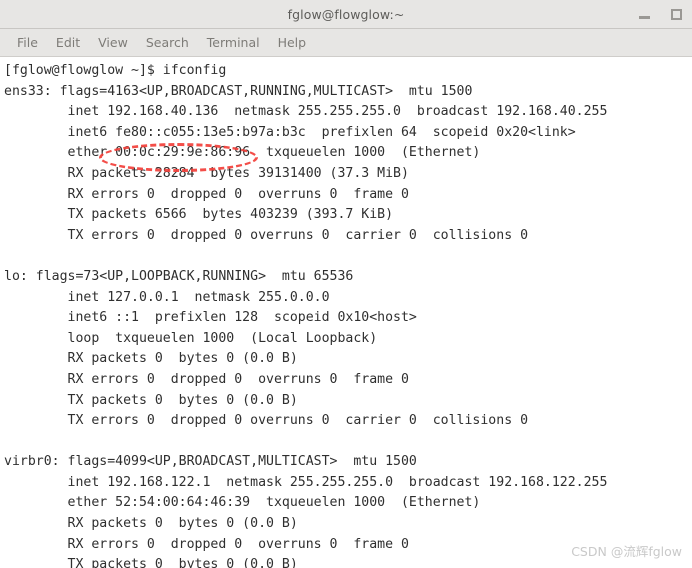 This screenshot has height=568, width=692. Describe the element at coordinates (167, 297) in the screenshot. I see `terminal-line: inet 127.0.0.1 netmask 255.0.0.0` at that location.